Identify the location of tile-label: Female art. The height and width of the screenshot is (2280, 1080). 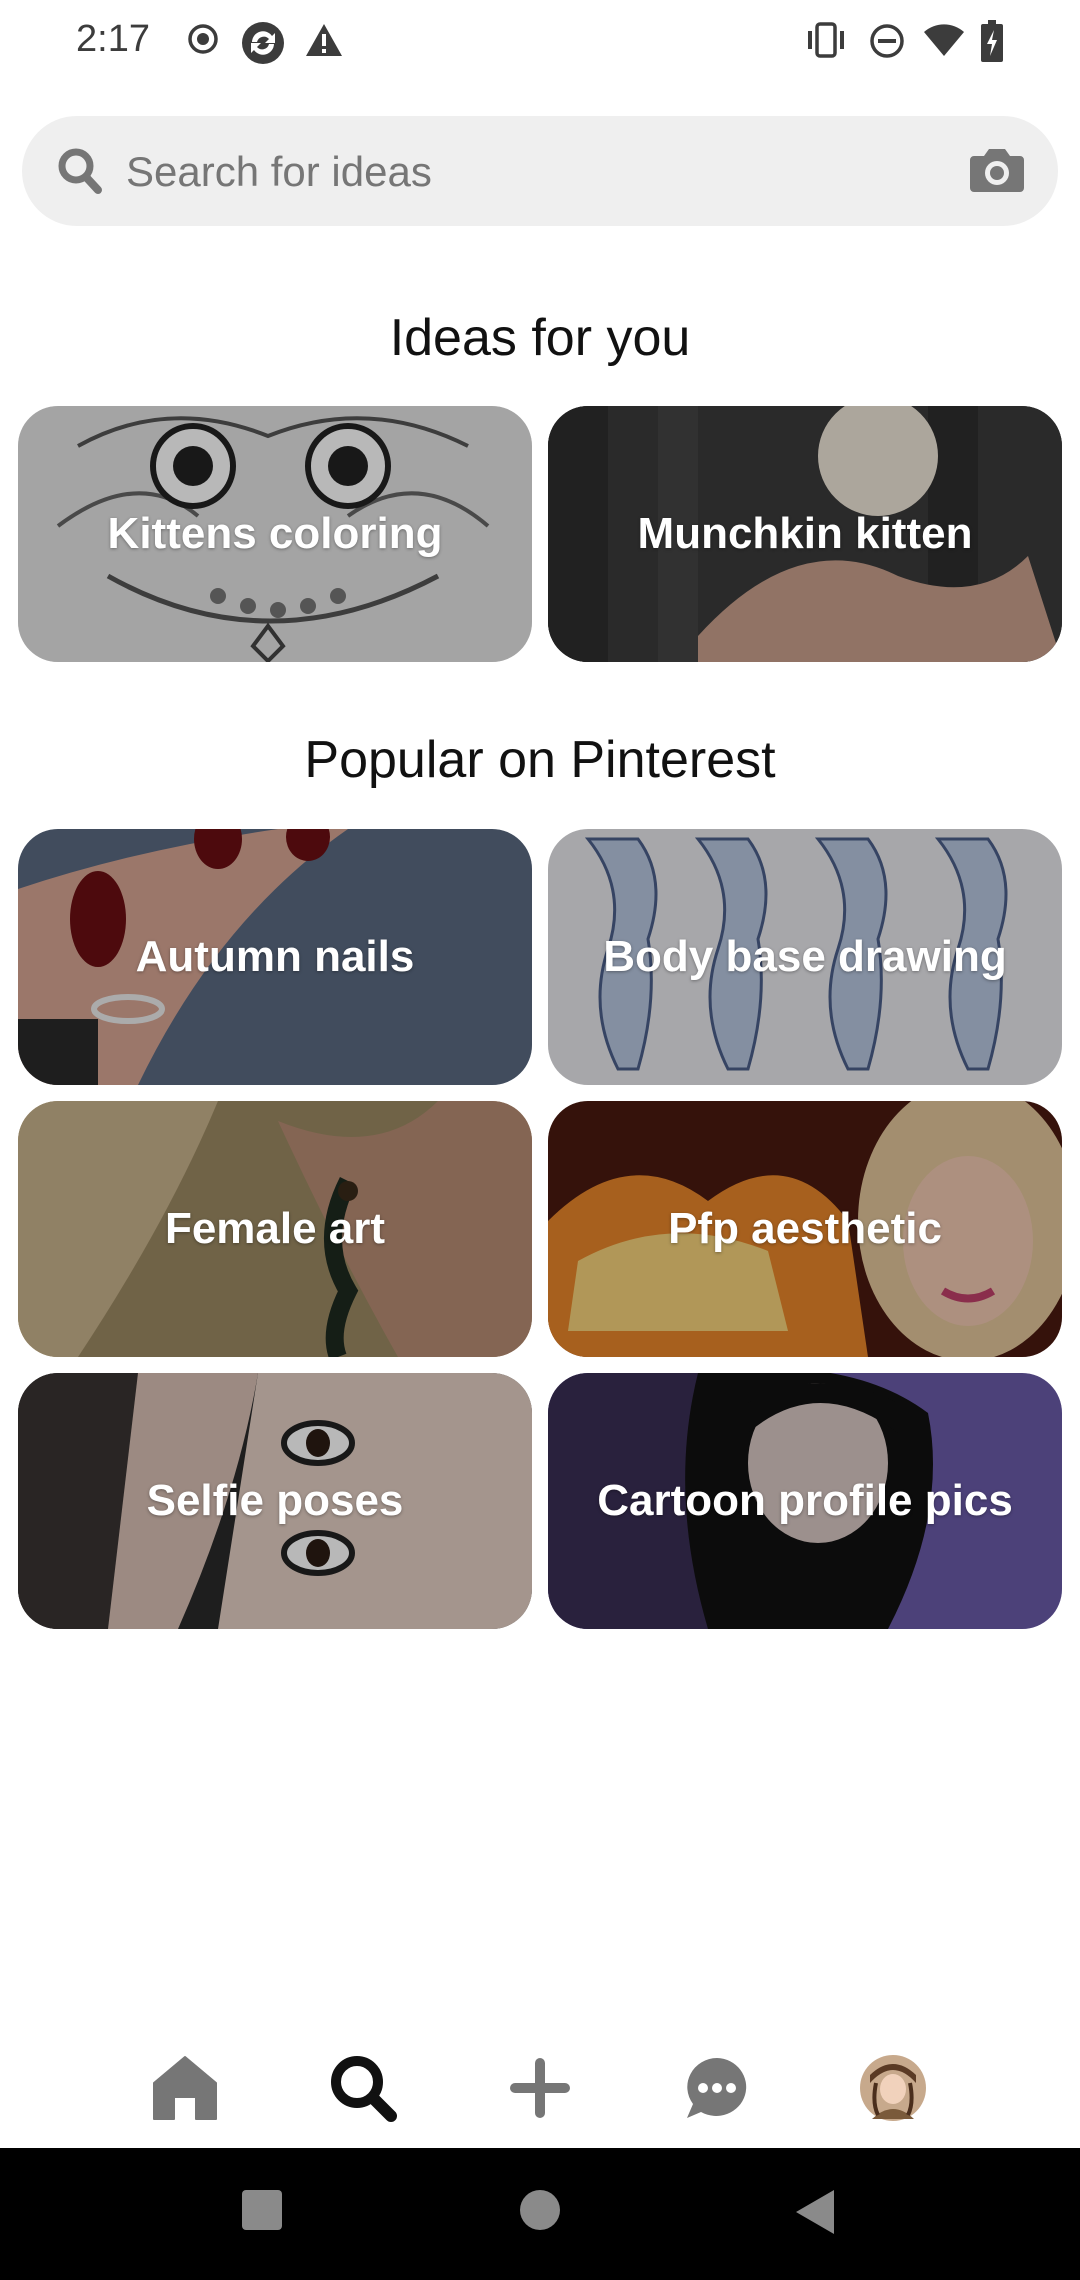
(275, 1228).